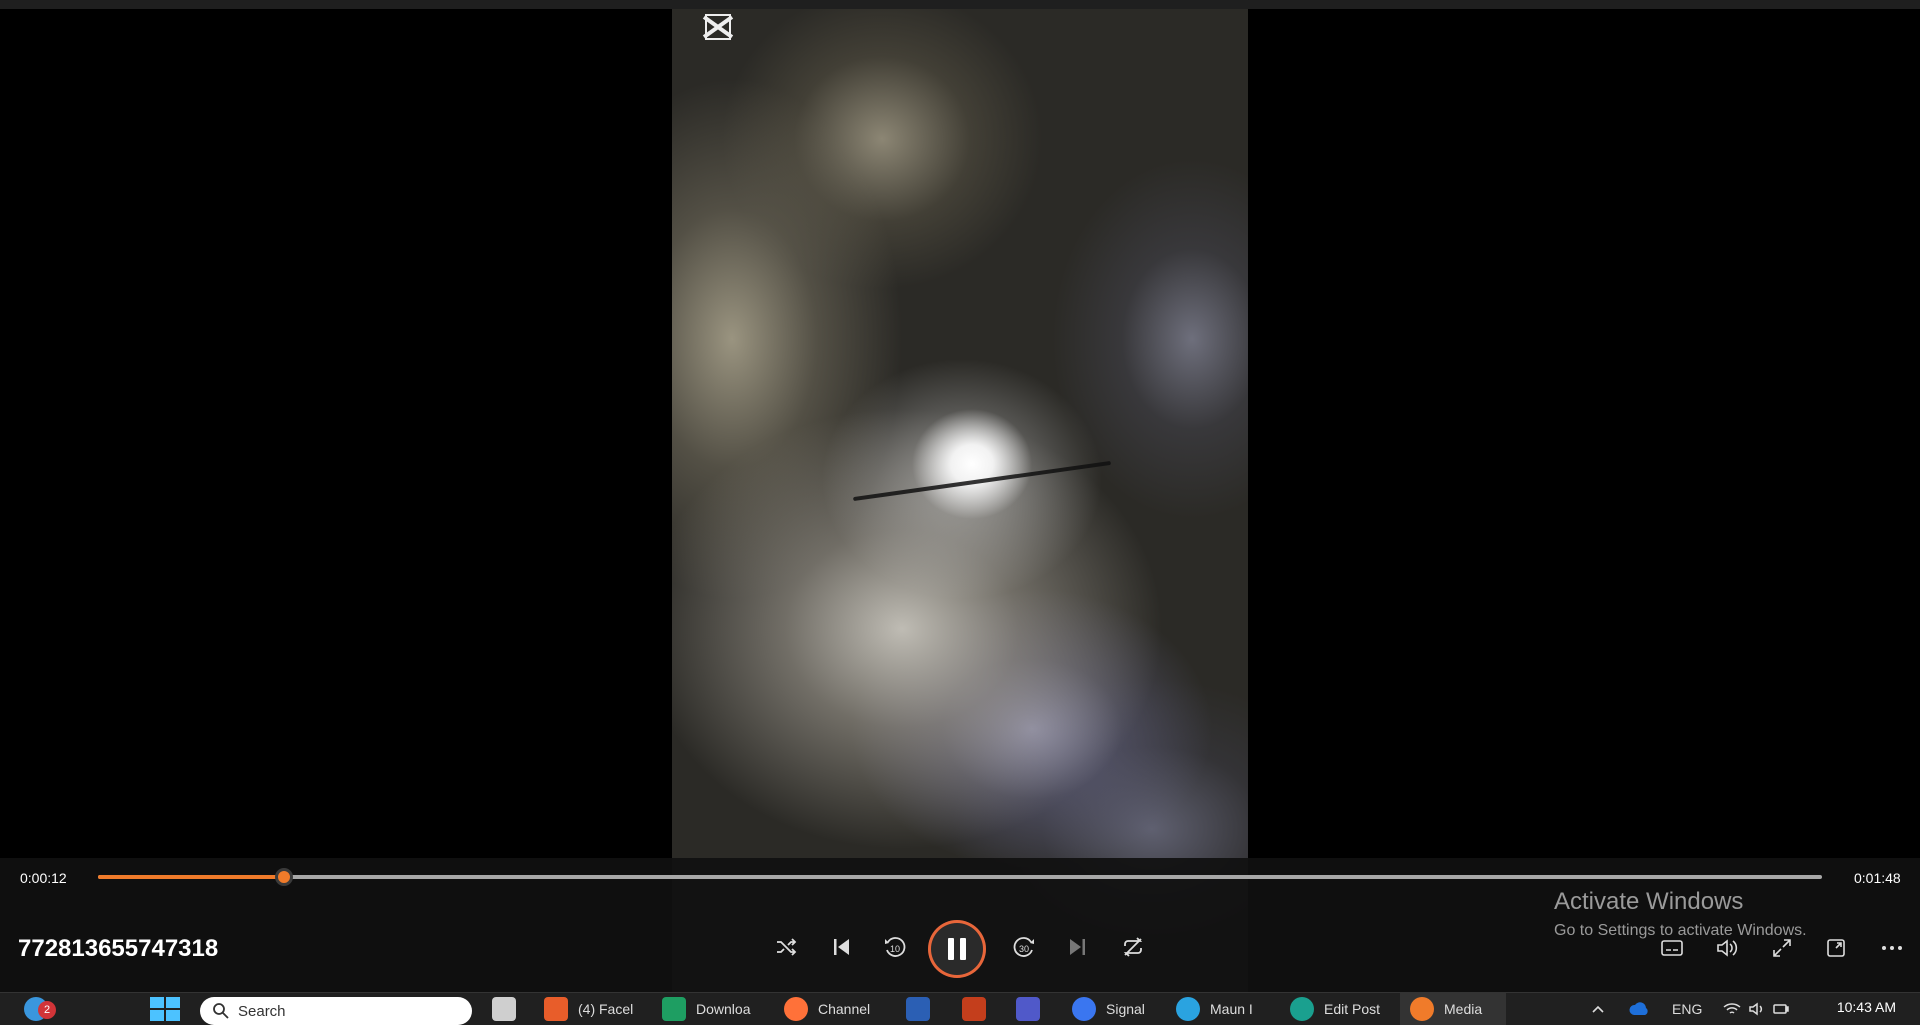 This screenshot has height=1025, width=1920. Describe the element at coordinates (723, 1009) in the screenshot. I see `taskbar-app-label: Downloa` at that location.